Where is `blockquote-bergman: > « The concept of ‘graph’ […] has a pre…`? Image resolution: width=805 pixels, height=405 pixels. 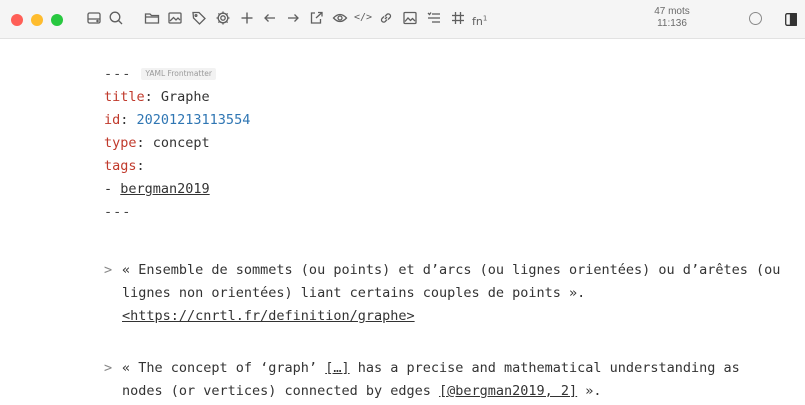 blockquote-bergman: > « The concept of ‘graph’ […] has a pre… is located at coordinates (444, 380).